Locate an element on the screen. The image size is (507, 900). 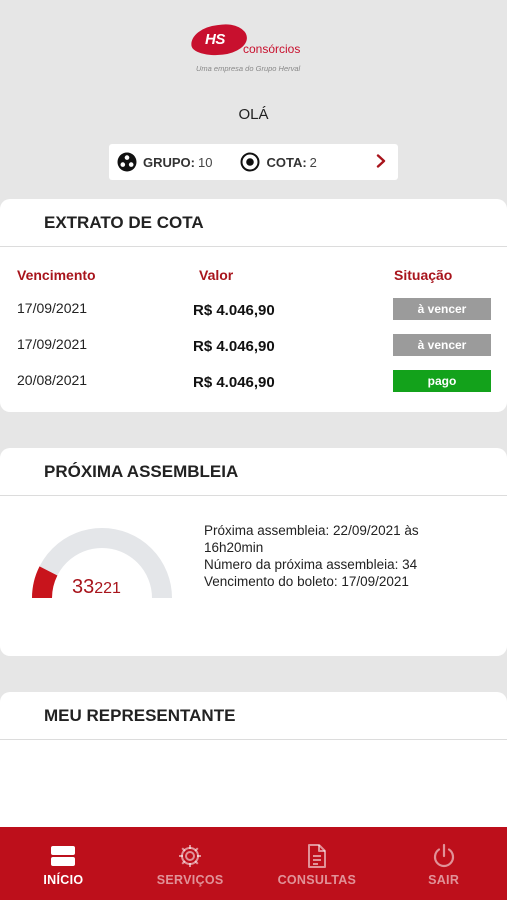
logo-hs: HS is located at coordinates (215, 39).